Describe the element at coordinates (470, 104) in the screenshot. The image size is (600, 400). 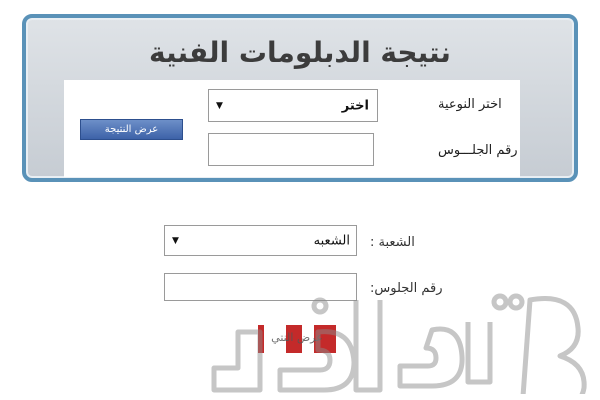
I see `type-label: اختر النوعية` at that location.